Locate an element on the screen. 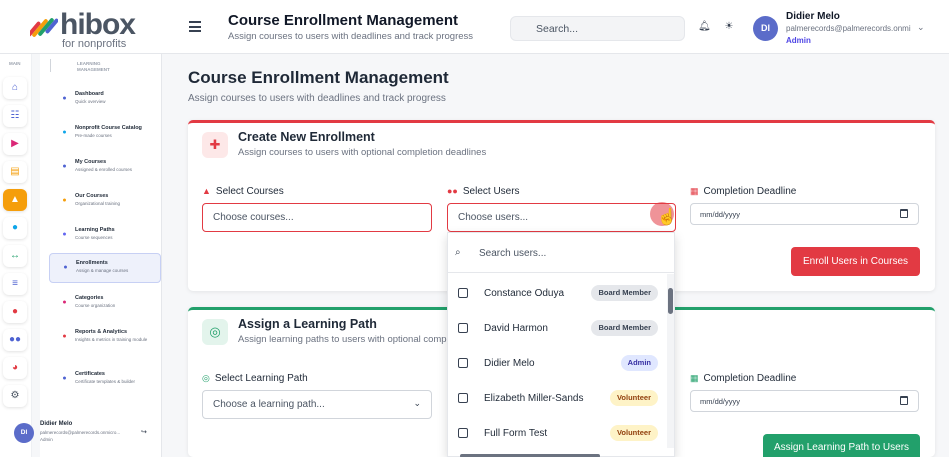 The image size is (949, 457). nav-item-enrollments: ● Enrollments Assign & manage courses is located at coordinates (105, 268).